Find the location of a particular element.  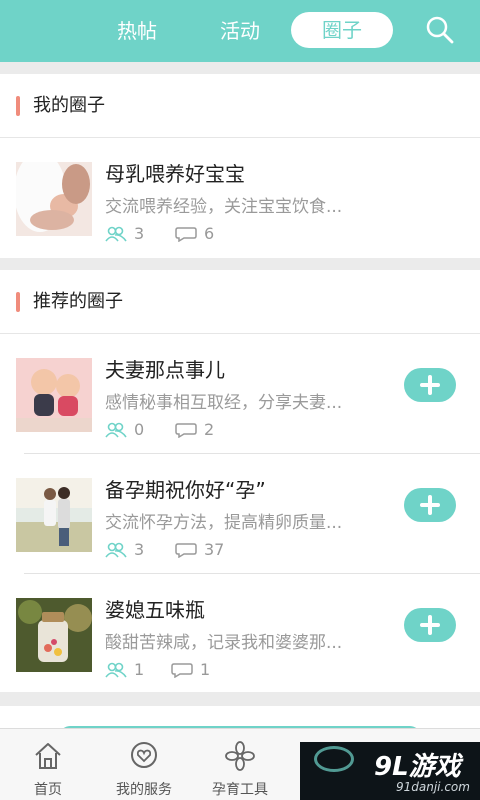

posts-stat: 2 is located at coordinates (205, 430).